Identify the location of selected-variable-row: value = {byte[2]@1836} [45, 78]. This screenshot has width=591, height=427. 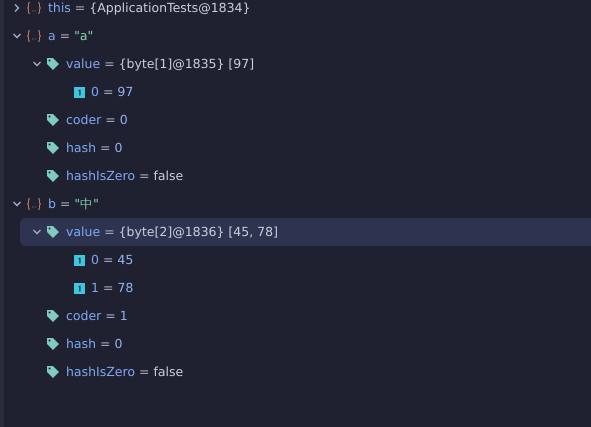
(305, 232).